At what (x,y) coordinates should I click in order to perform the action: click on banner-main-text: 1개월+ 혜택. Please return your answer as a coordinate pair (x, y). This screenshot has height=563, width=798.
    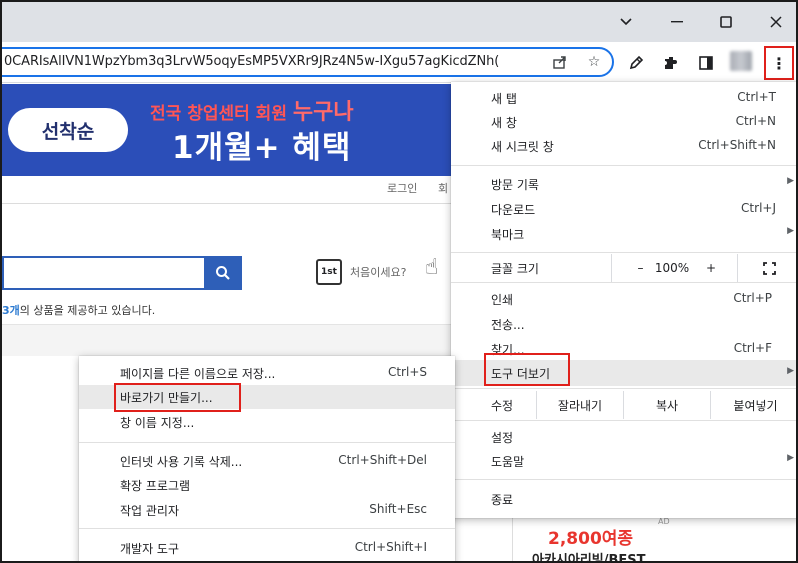
    Looking at the image, I should click on (262, 148).